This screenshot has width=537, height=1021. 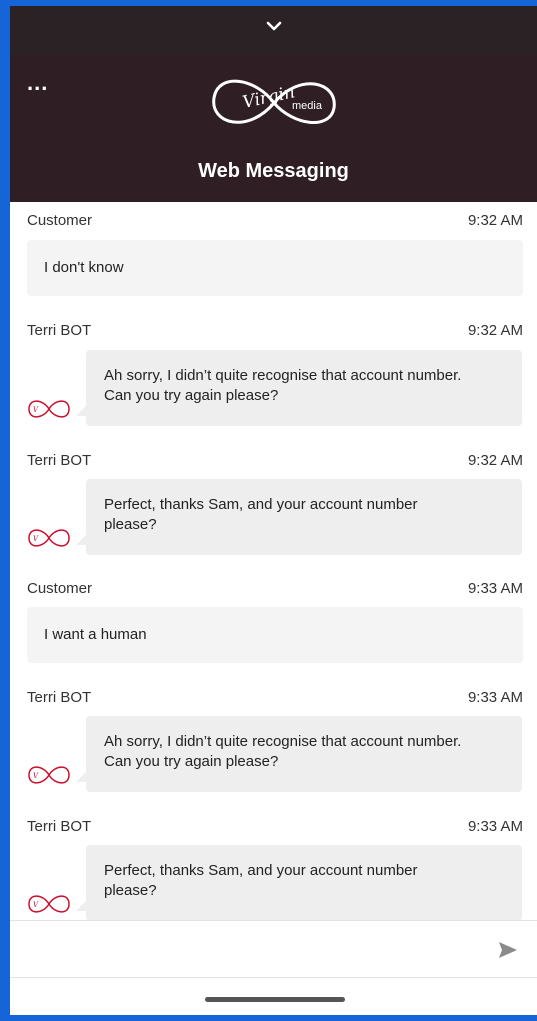 What do you see at coordinates (273, 171) in the screenshot?
I see `page-title: Web Messaging` at bounding box center [273, 171].